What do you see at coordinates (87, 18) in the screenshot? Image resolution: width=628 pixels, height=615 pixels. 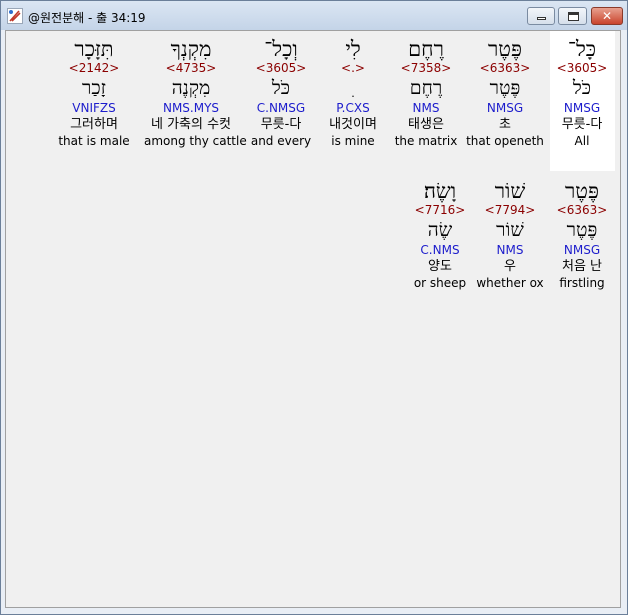 I see `window-title: @원전분해 - 출 34:19` at bounding box center [87, 18].